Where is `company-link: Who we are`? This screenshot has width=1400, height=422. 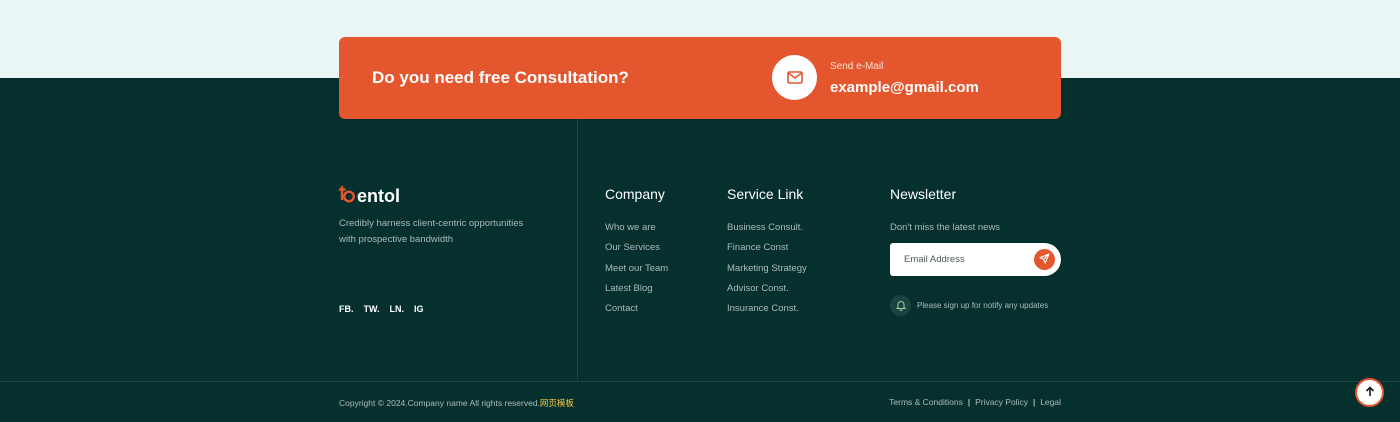 company-link: Who we are is located at coordinates (636, 232).